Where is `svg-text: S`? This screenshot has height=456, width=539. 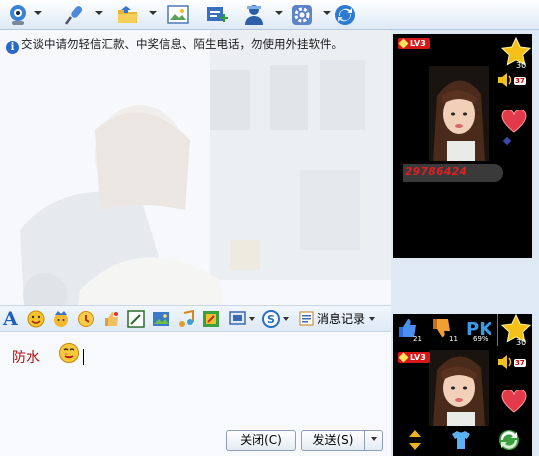 svg-text: S is located at coordinates (271, 319).